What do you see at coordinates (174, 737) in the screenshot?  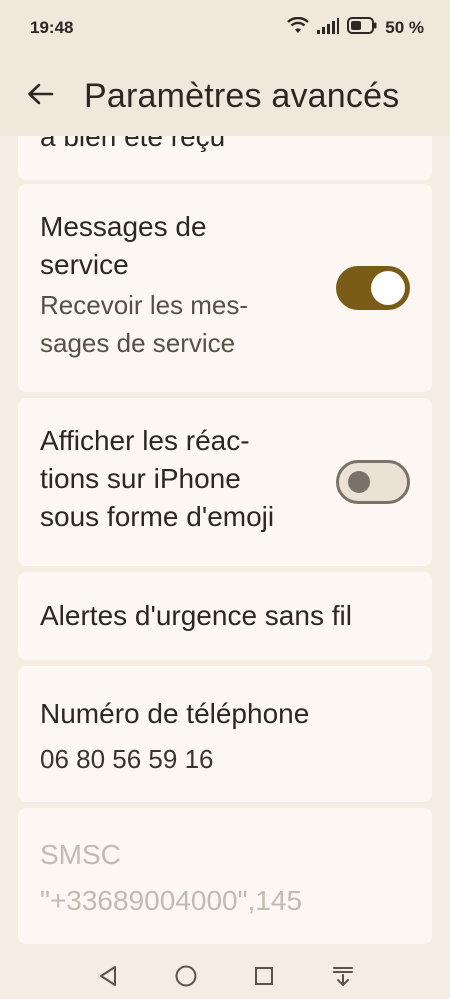 I see `setting-phone-text: Numéro de téléphone 06 80 56 59 16` at bounding box center [174, 737].